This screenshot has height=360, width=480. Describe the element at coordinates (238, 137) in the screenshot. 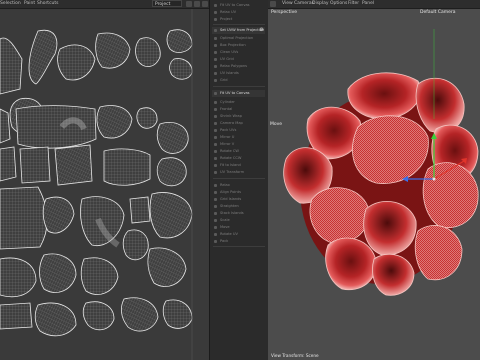

I see `cmd-item: Mirror U` at that location.